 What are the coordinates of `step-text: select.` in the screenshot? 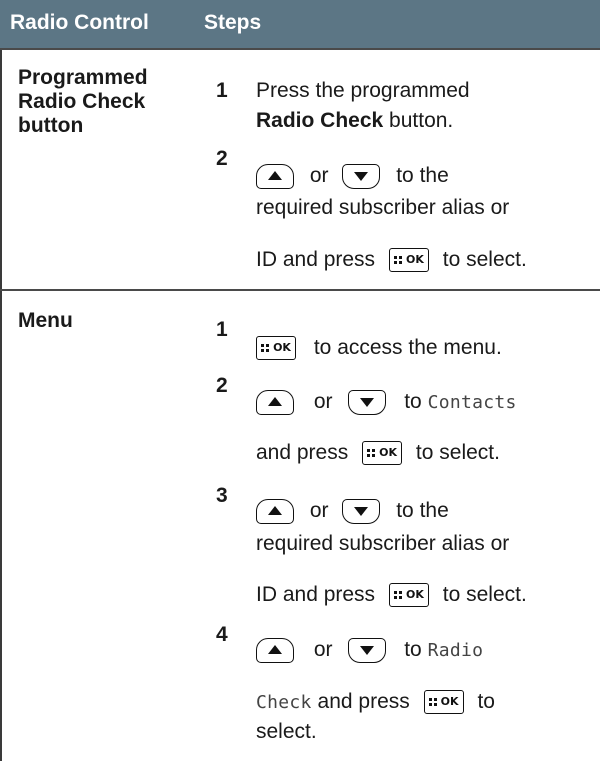 It's located at (286, 731).